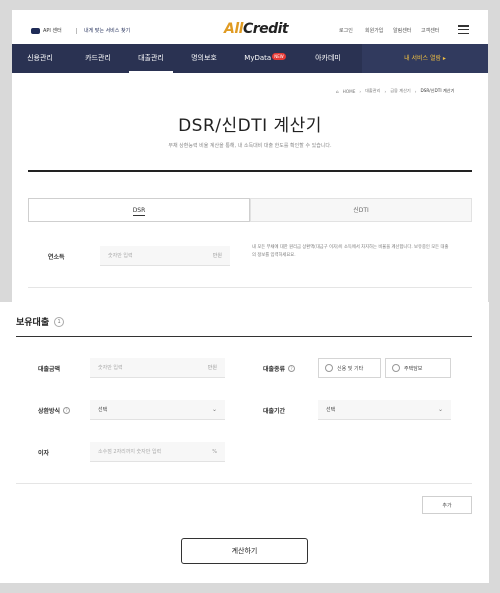  I want to click on util-login: 로그인, so click(346, 30).